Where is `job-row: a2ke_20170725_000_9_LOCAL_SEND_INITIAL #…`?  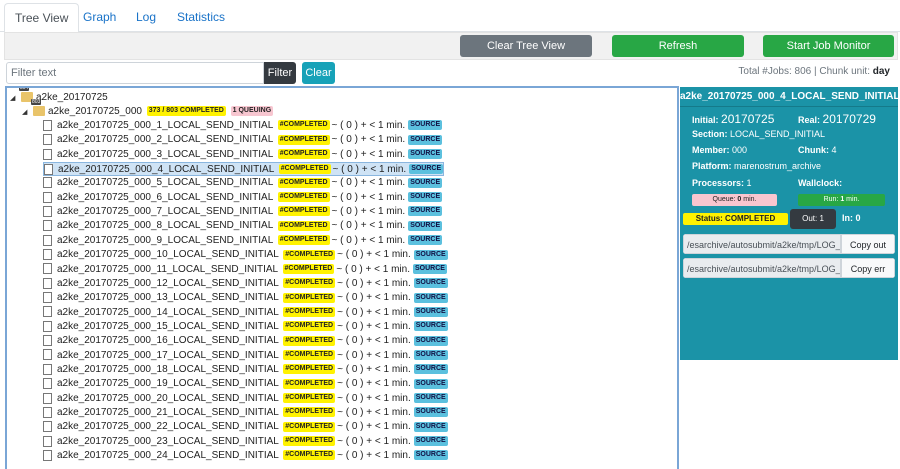
job-row: a2ke_20170725_000_9_LOCAL_SEND_INITIAL #… is located at coordinates (243, 241).